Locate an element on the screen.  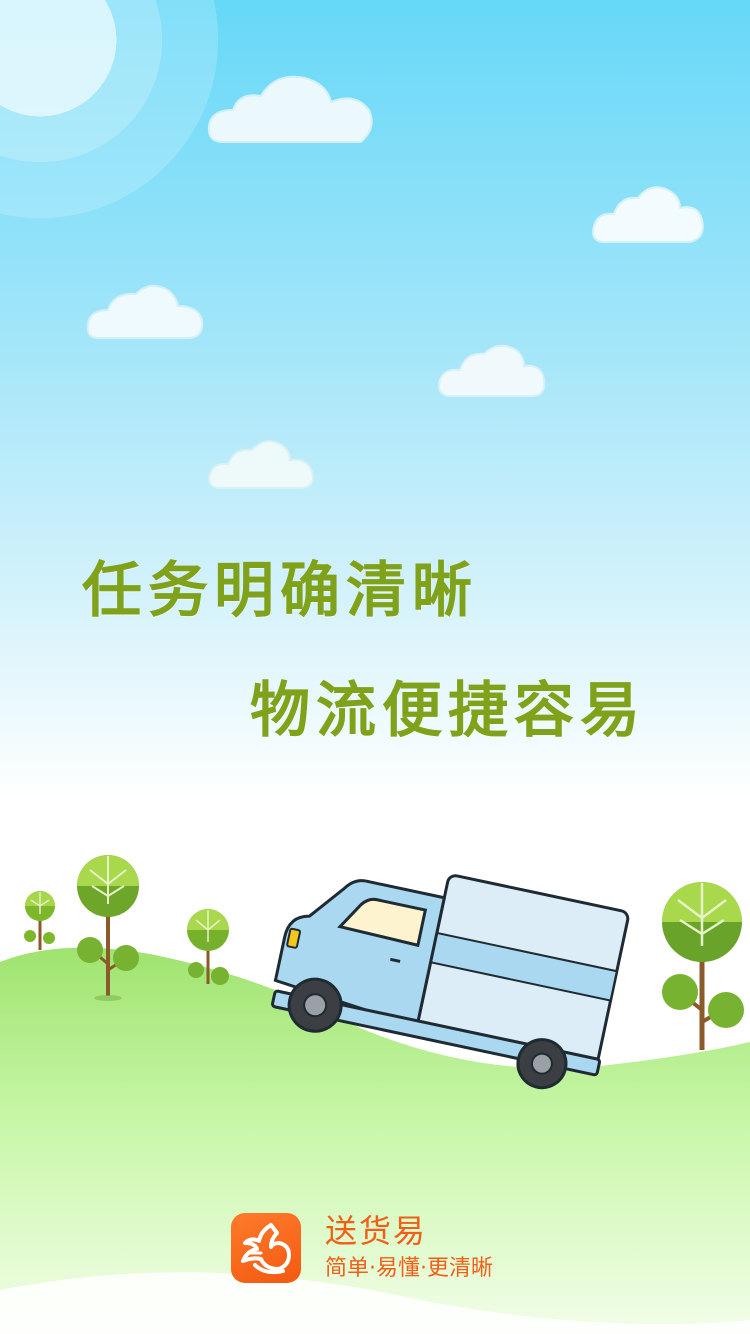
running-rabbit-icon is located at coordinates (266, 1249).